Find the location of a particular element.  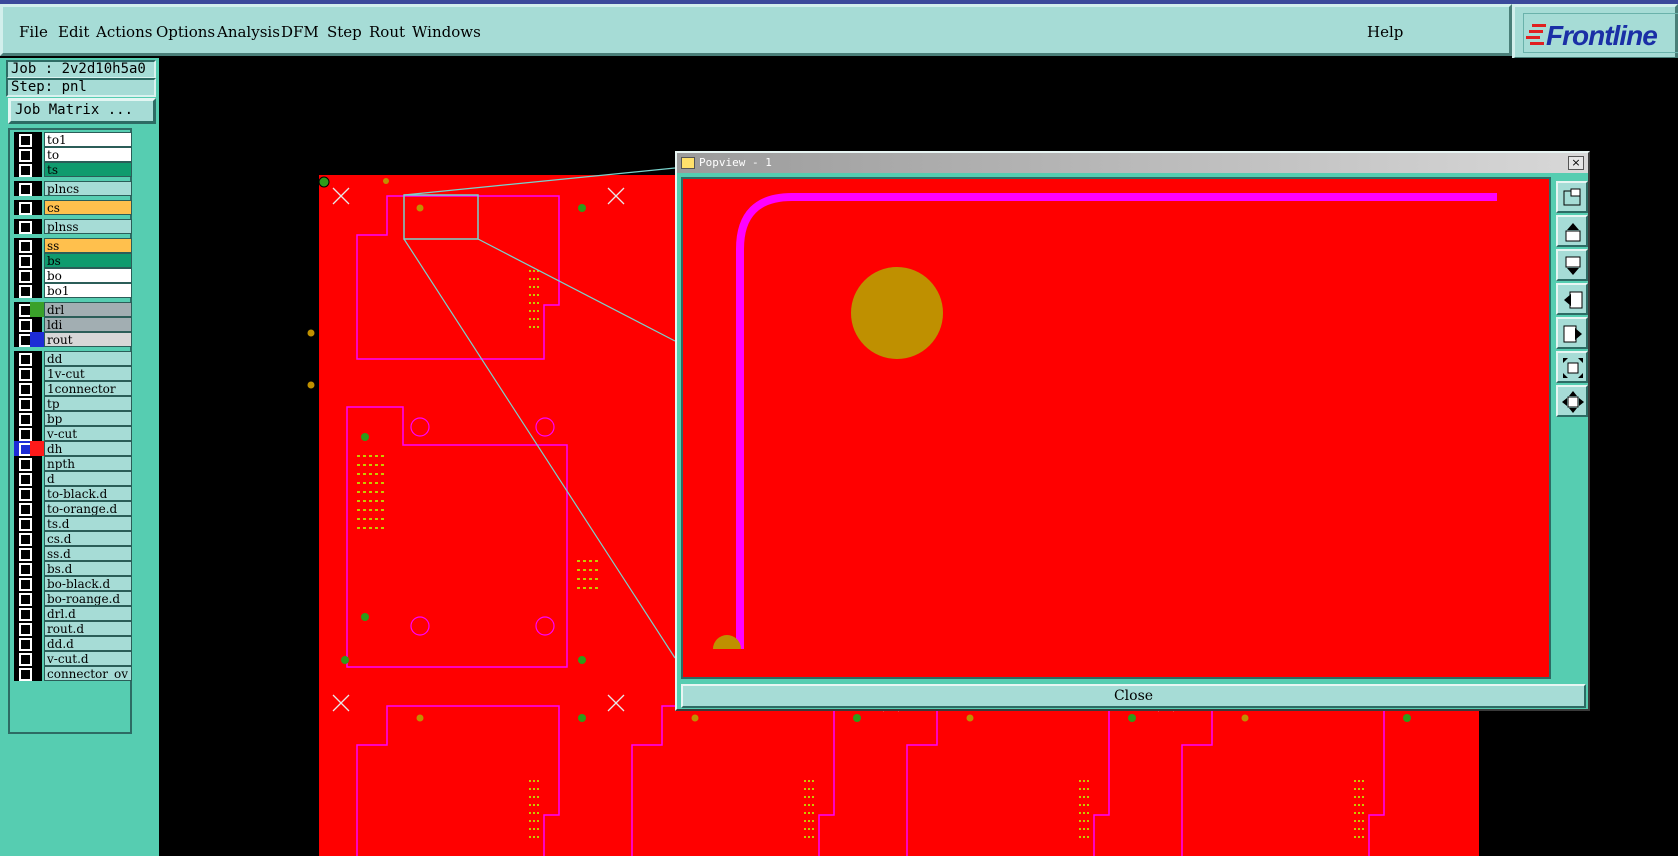

layer-name: to is located at coordinates (88, 154).